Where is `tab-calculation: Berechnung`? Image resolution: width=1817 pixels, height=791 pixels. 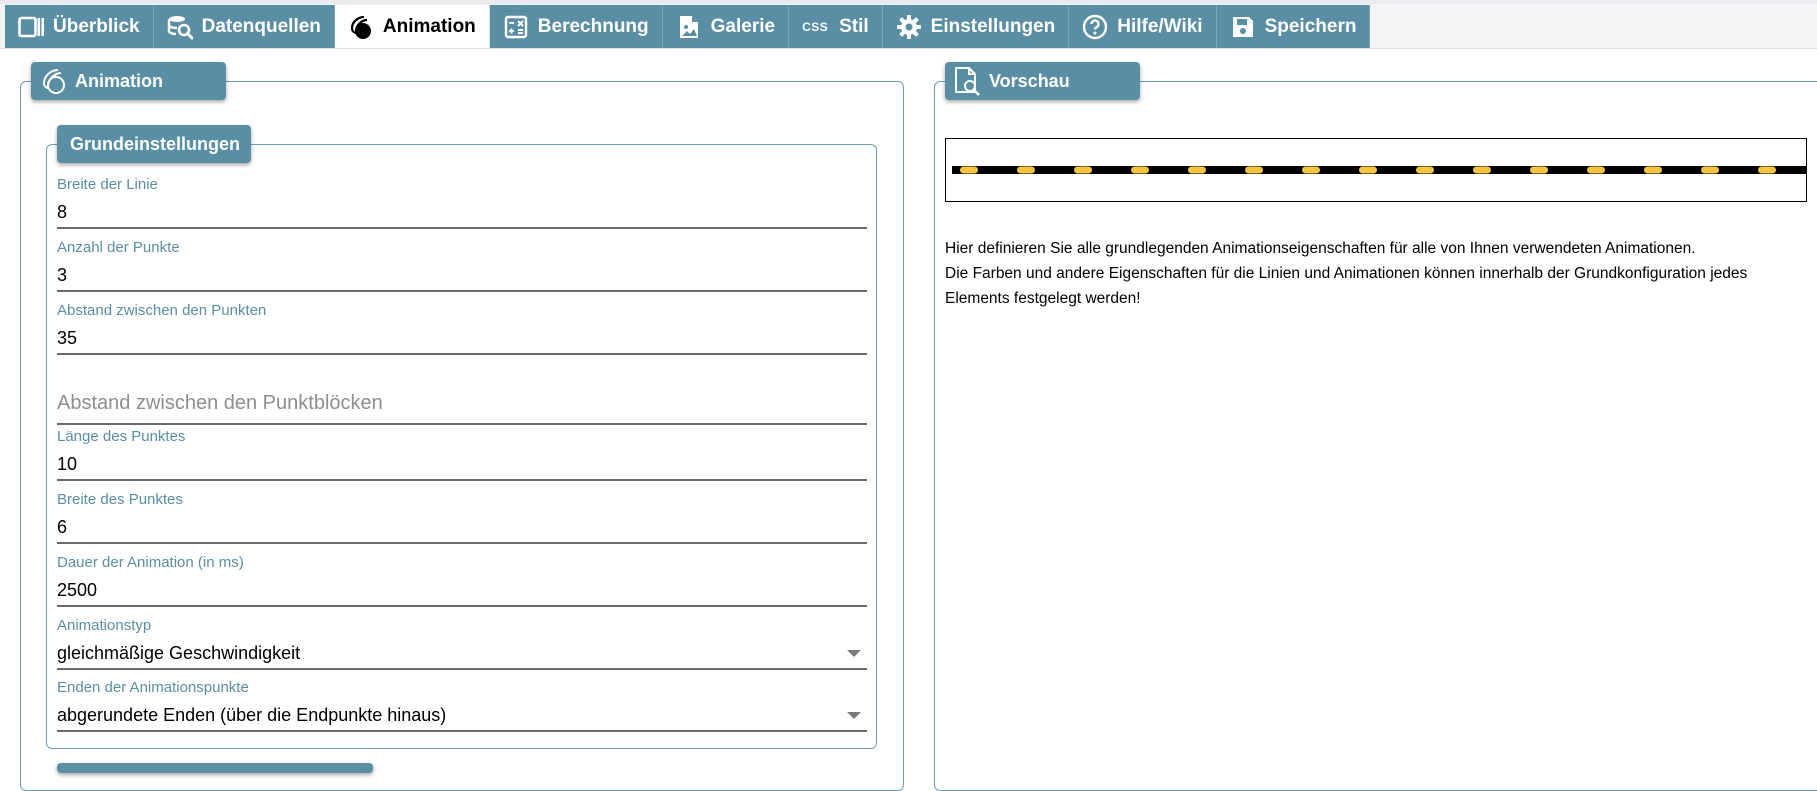
tab-calculation: Berechnung is located at coordinates (576, 26).